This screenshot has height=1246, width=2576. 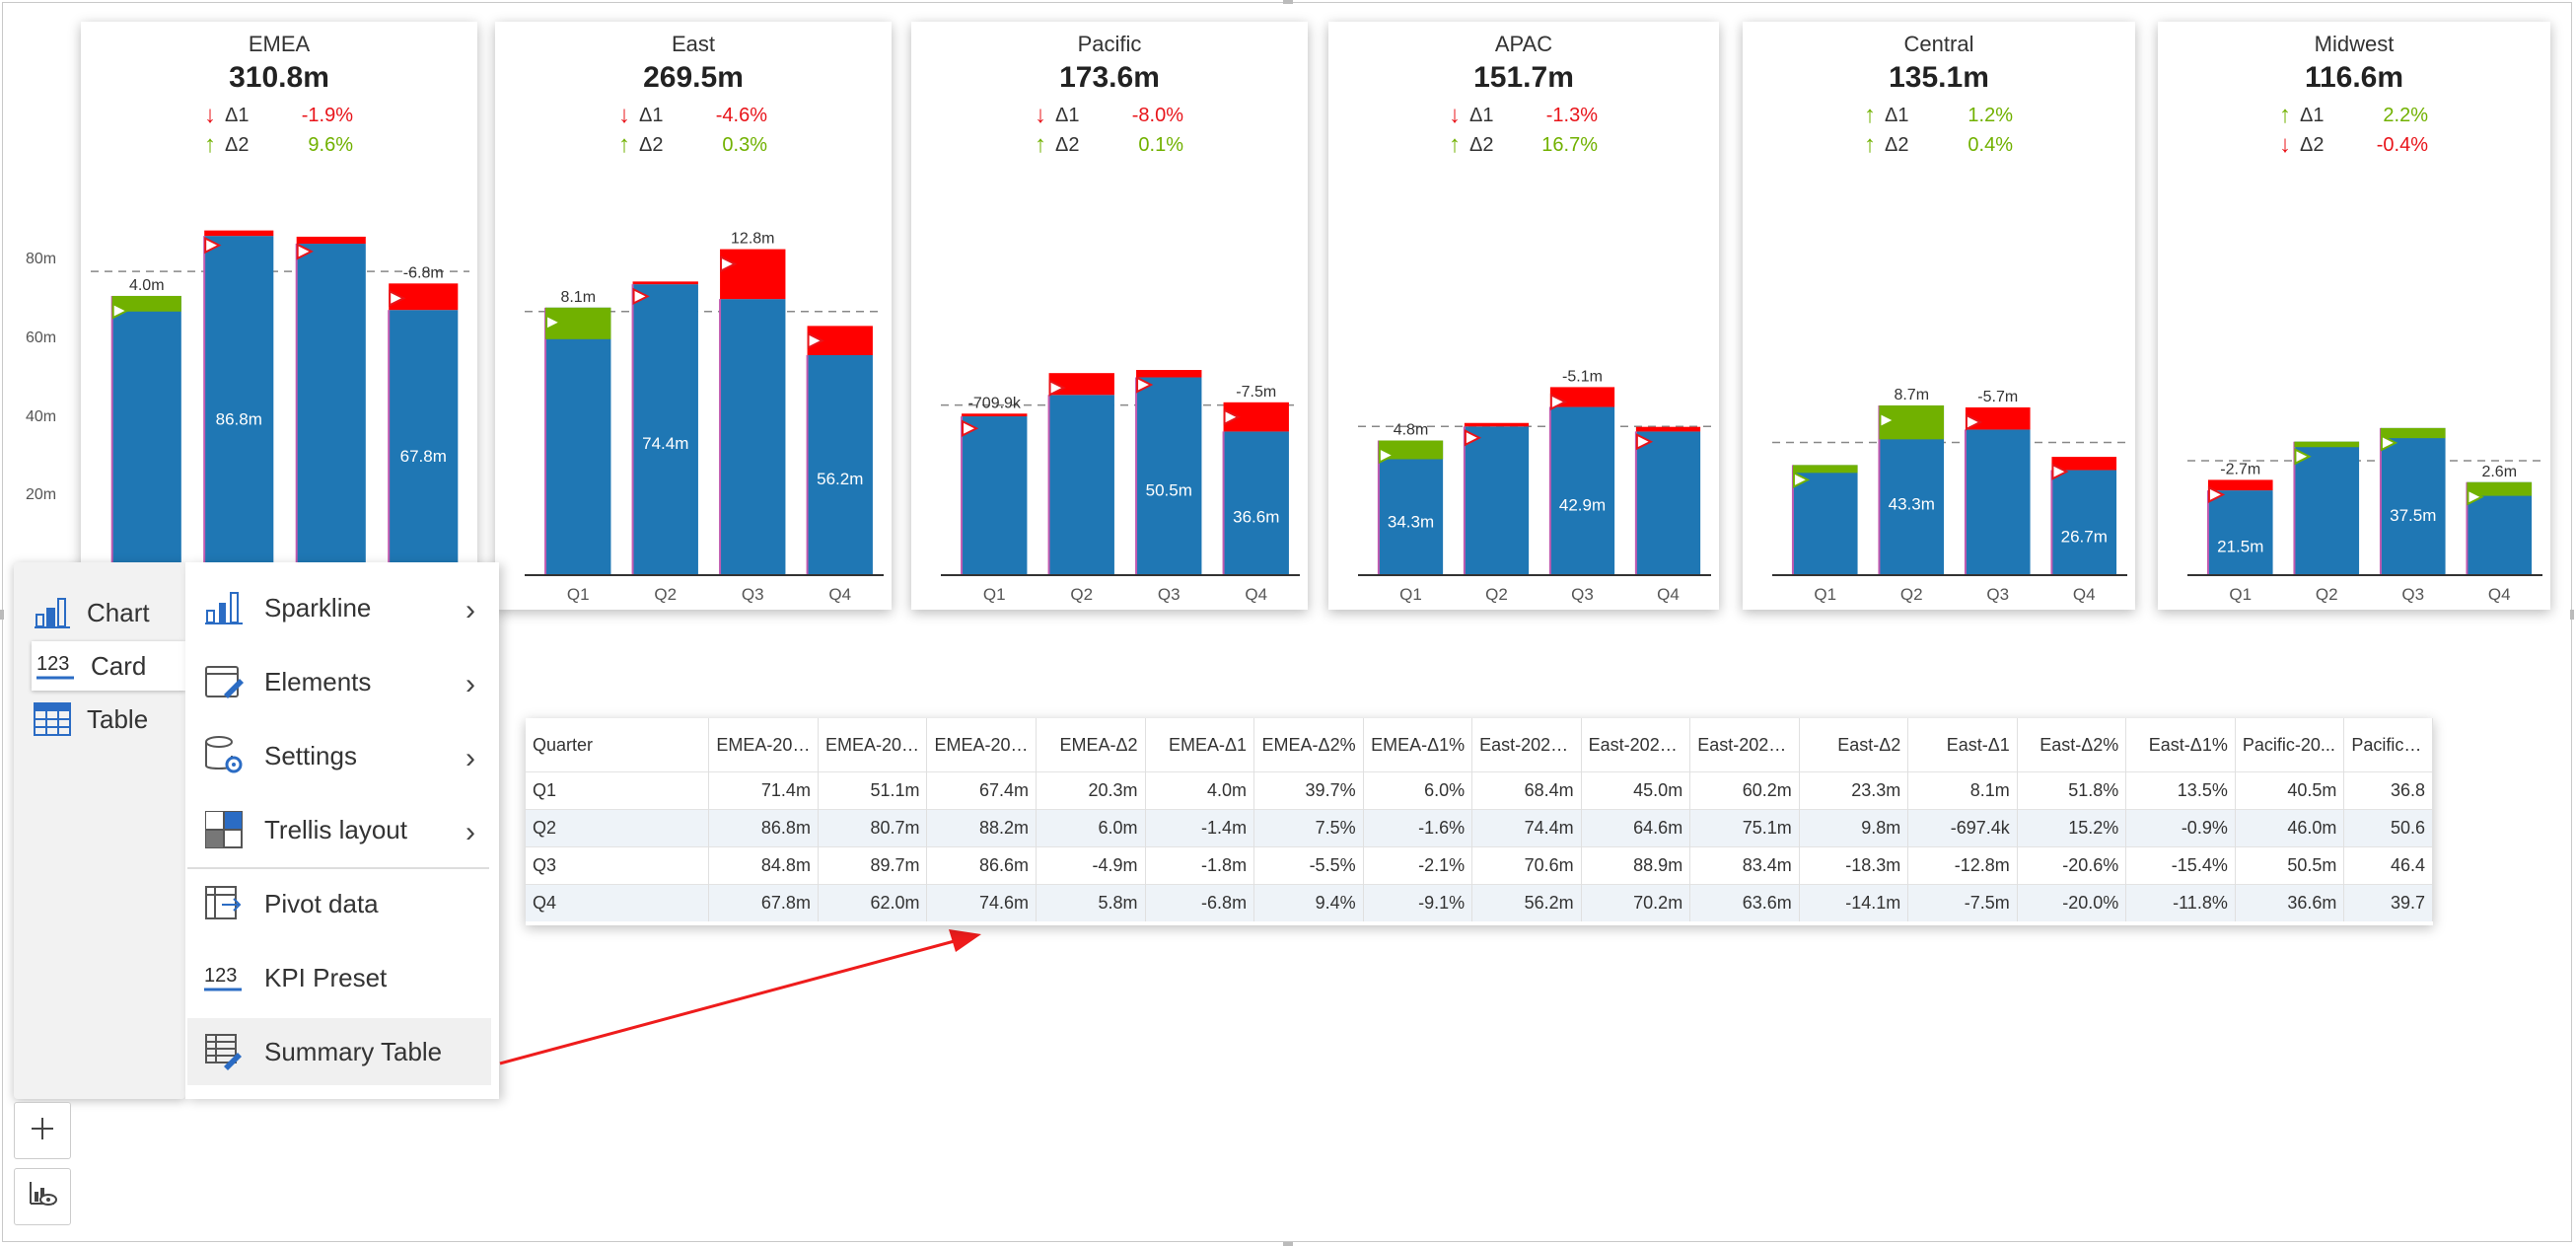 What do you see at coordinates (339, 755) in the screenshot?
I see `menu-item-settings: Settings ›` at bounding box center [339, 755].